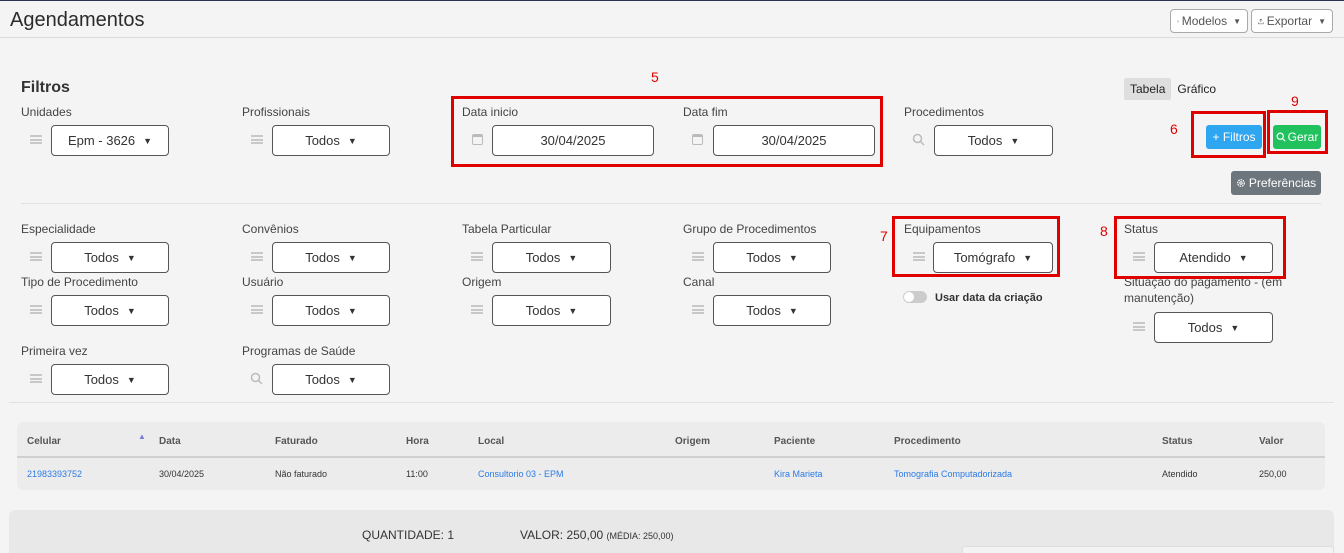 This screenshot has height=553, width=1344. I want to click on cell-local: Consultorio 03 - EPM, so click(521, 474).